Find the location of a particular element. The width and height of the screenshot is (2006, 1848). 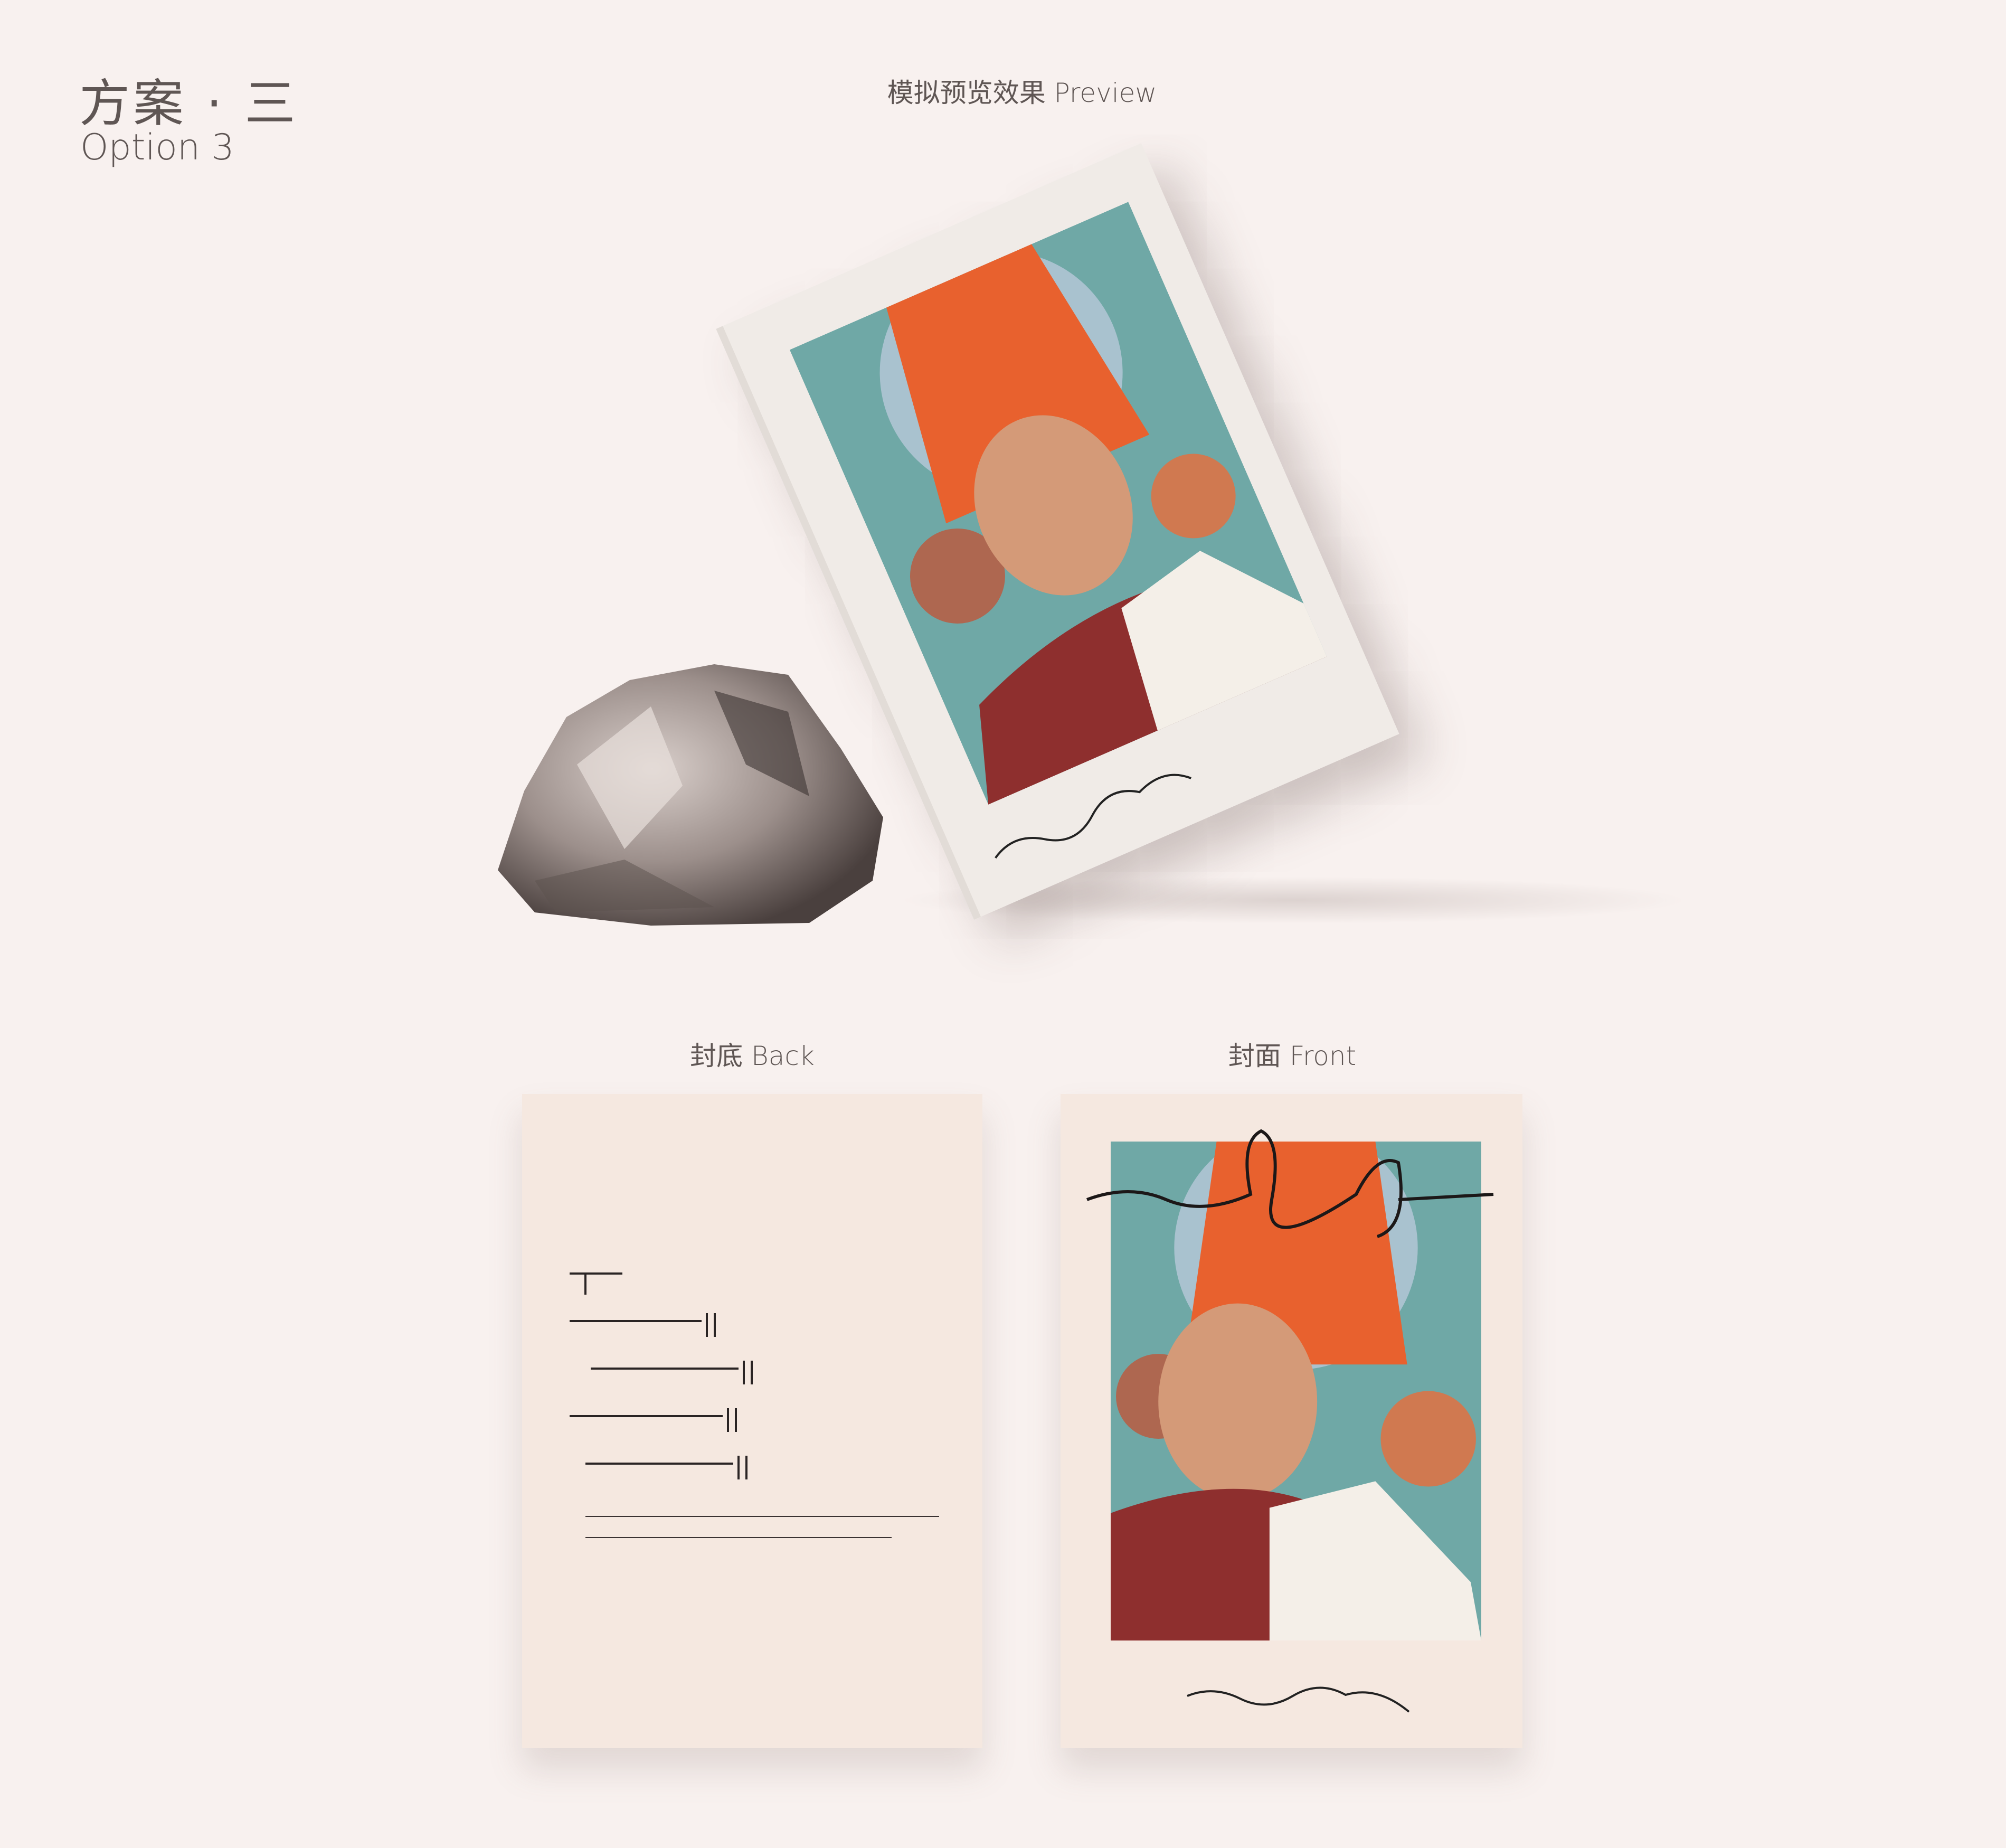

preview-label: 模拟预览效果 Preview is located at coordinates (1022, 93).